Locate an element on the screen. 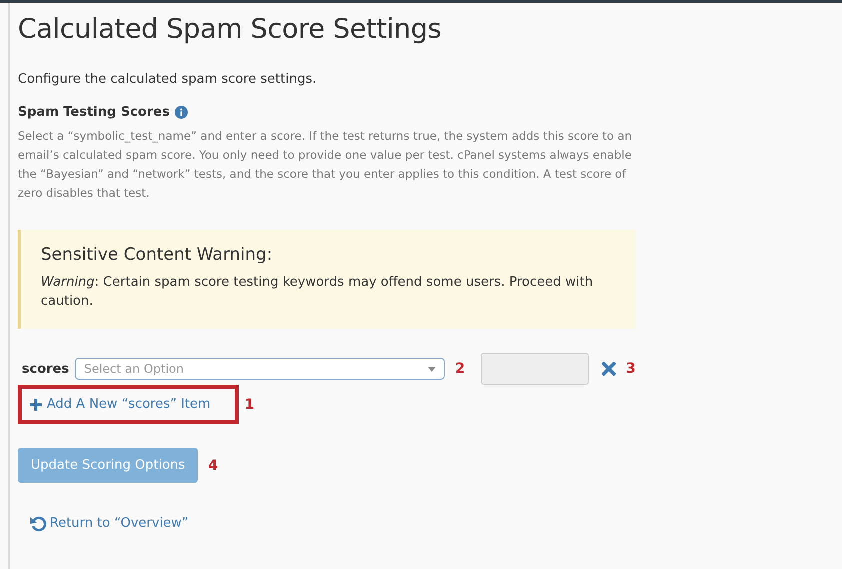 This screenshot has width=842, height=569. caret-icon is located at coordinates (432, 369).